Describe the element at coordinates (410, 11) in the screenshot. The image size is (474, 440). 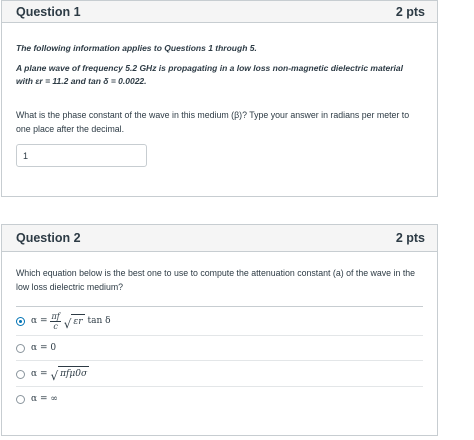
I see `question-1-points: 2 pts` at that location.